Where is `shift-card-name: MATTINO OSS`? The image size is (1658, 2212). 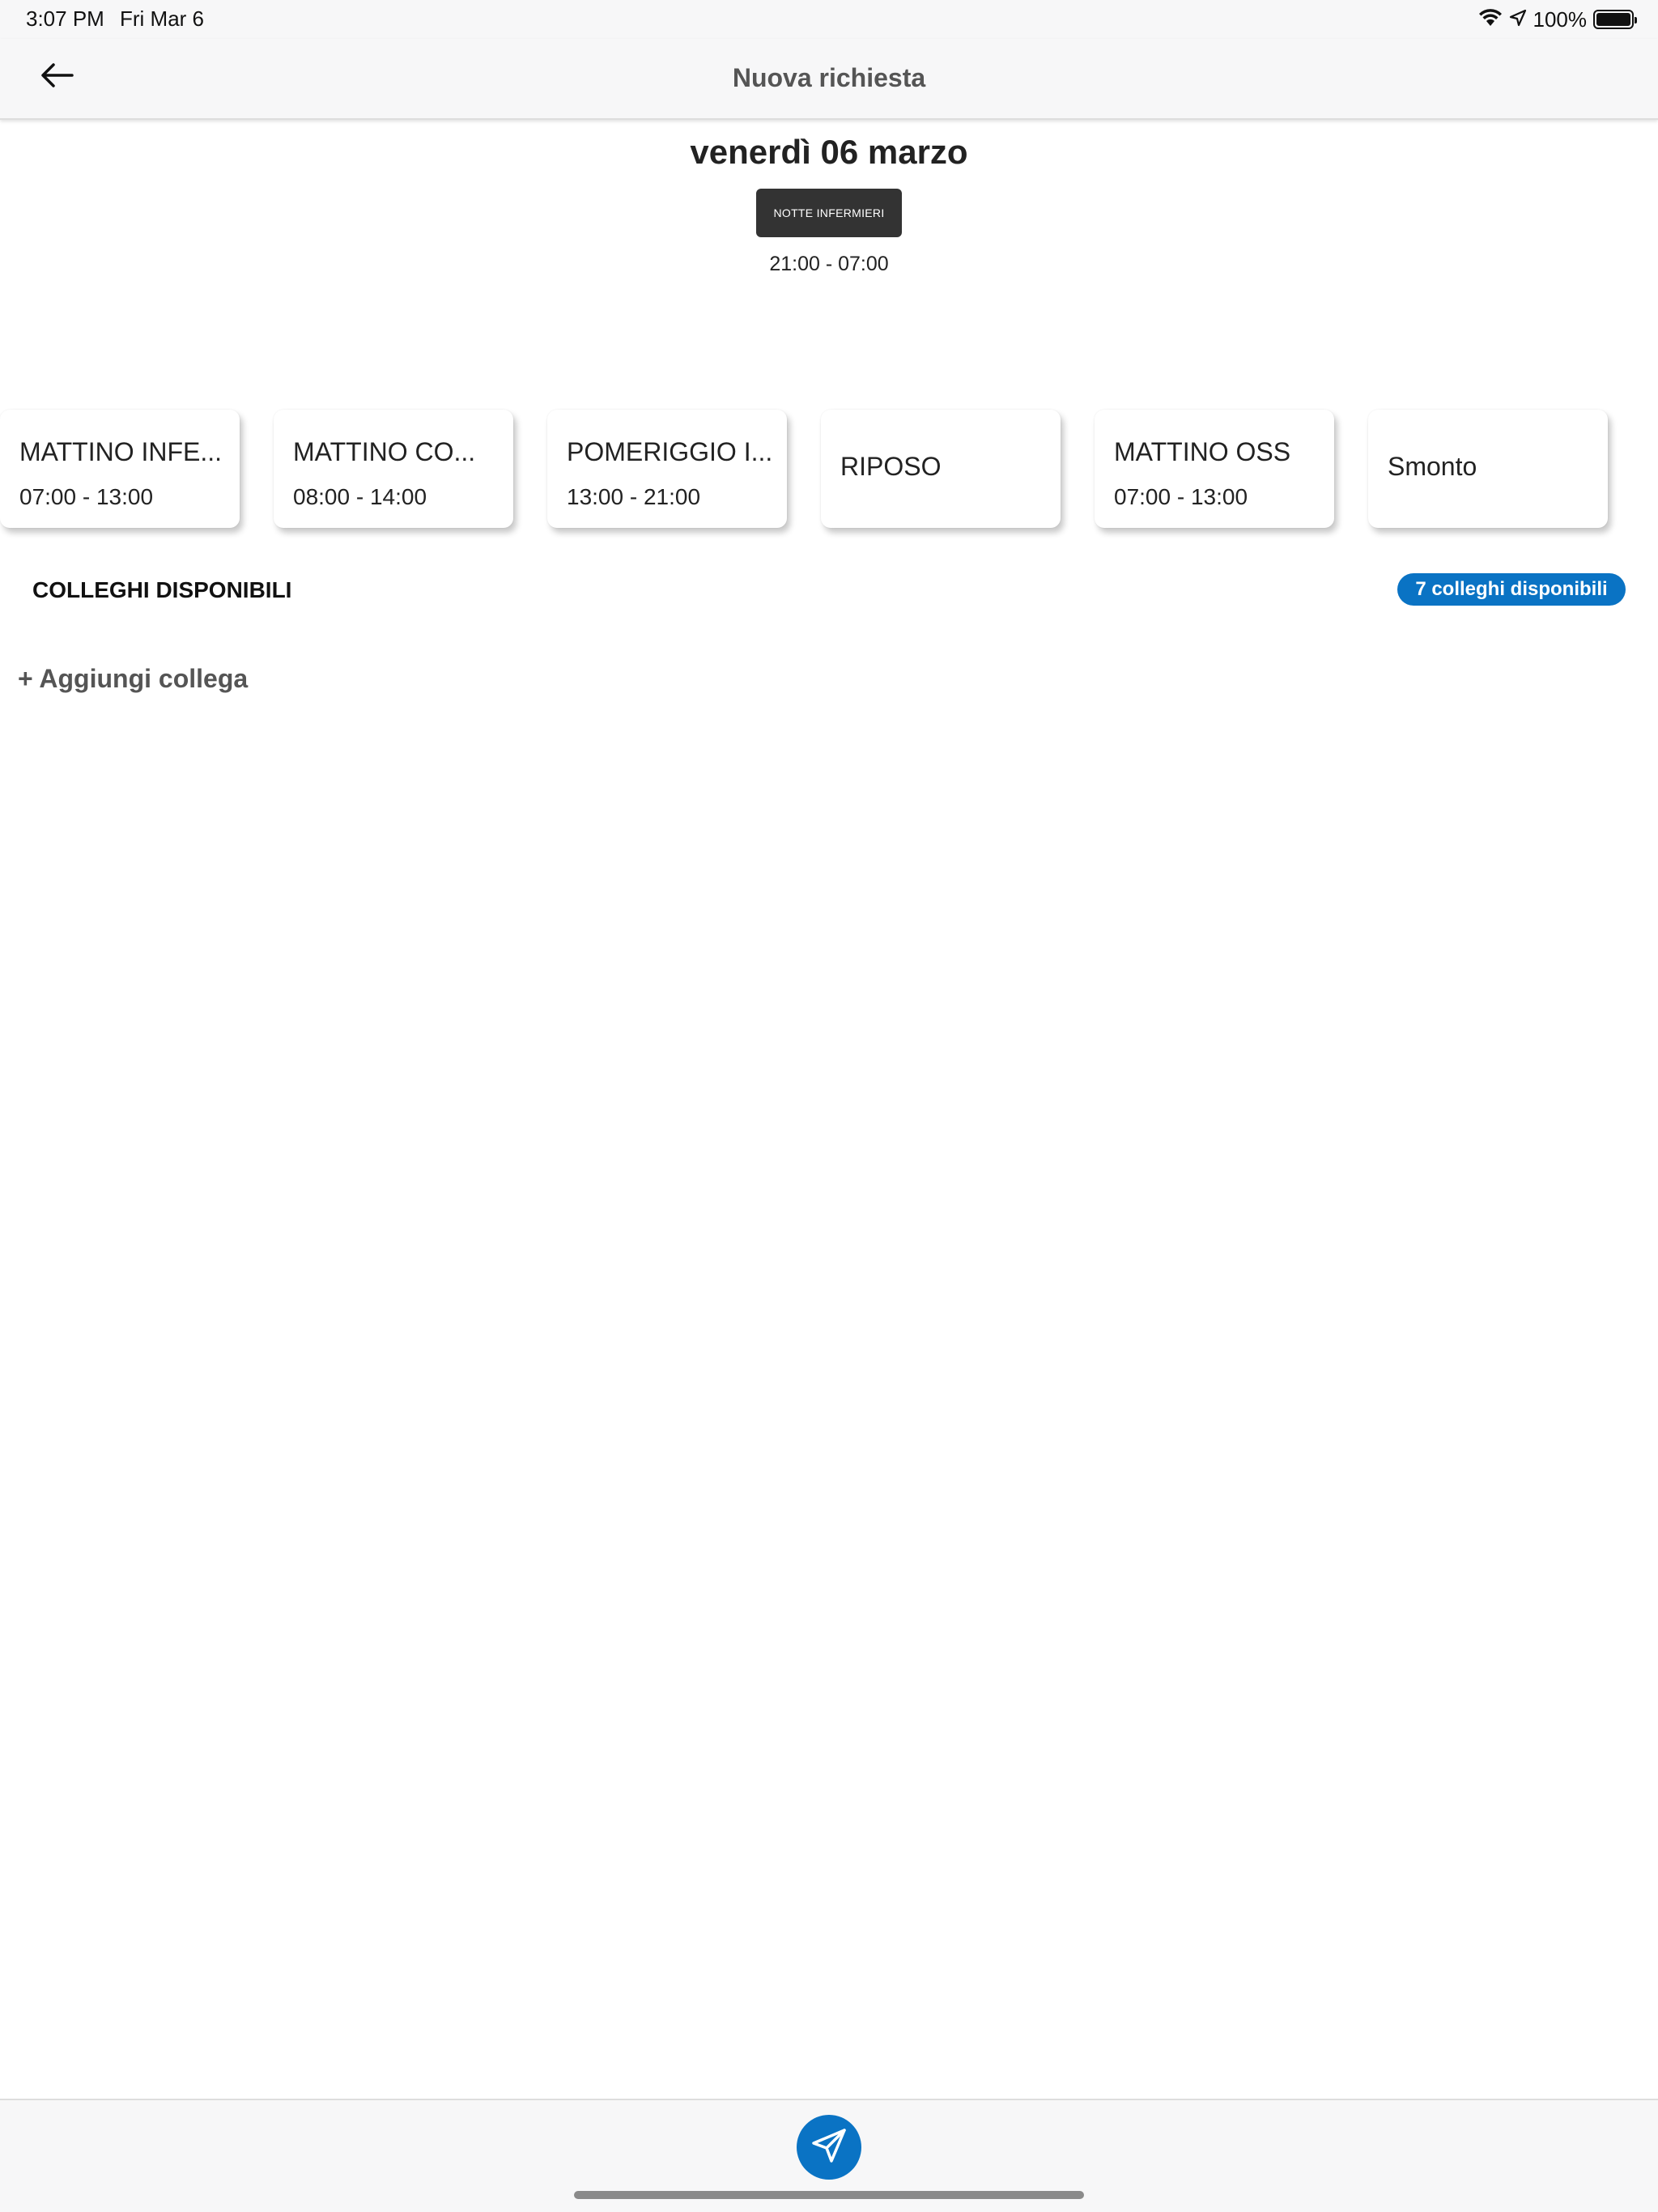 shift-card-name: MATTINO OSS is located at coordinates (1202, 451).